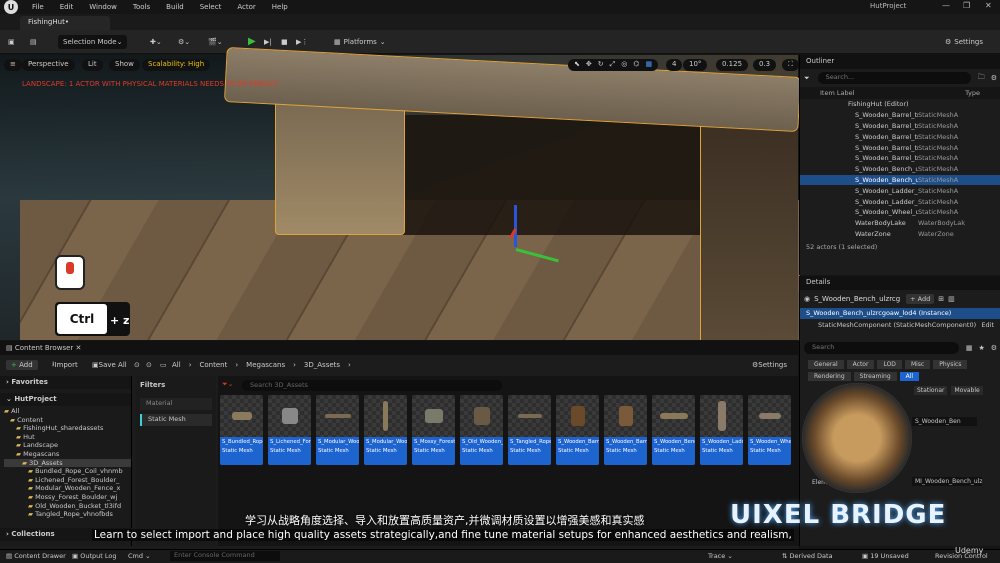 This screenshot has height=563, width=1000. Describe the element at coordinates (946, 5) in the screenshot. I see `minimize-icon: —` at that location.